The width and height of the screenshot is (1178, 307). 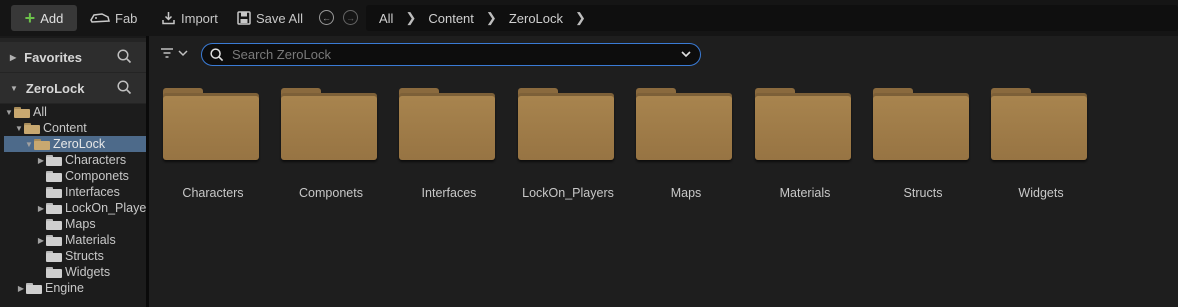 I want to click on tree-item-label: Characters, so click(x=96, y=160).